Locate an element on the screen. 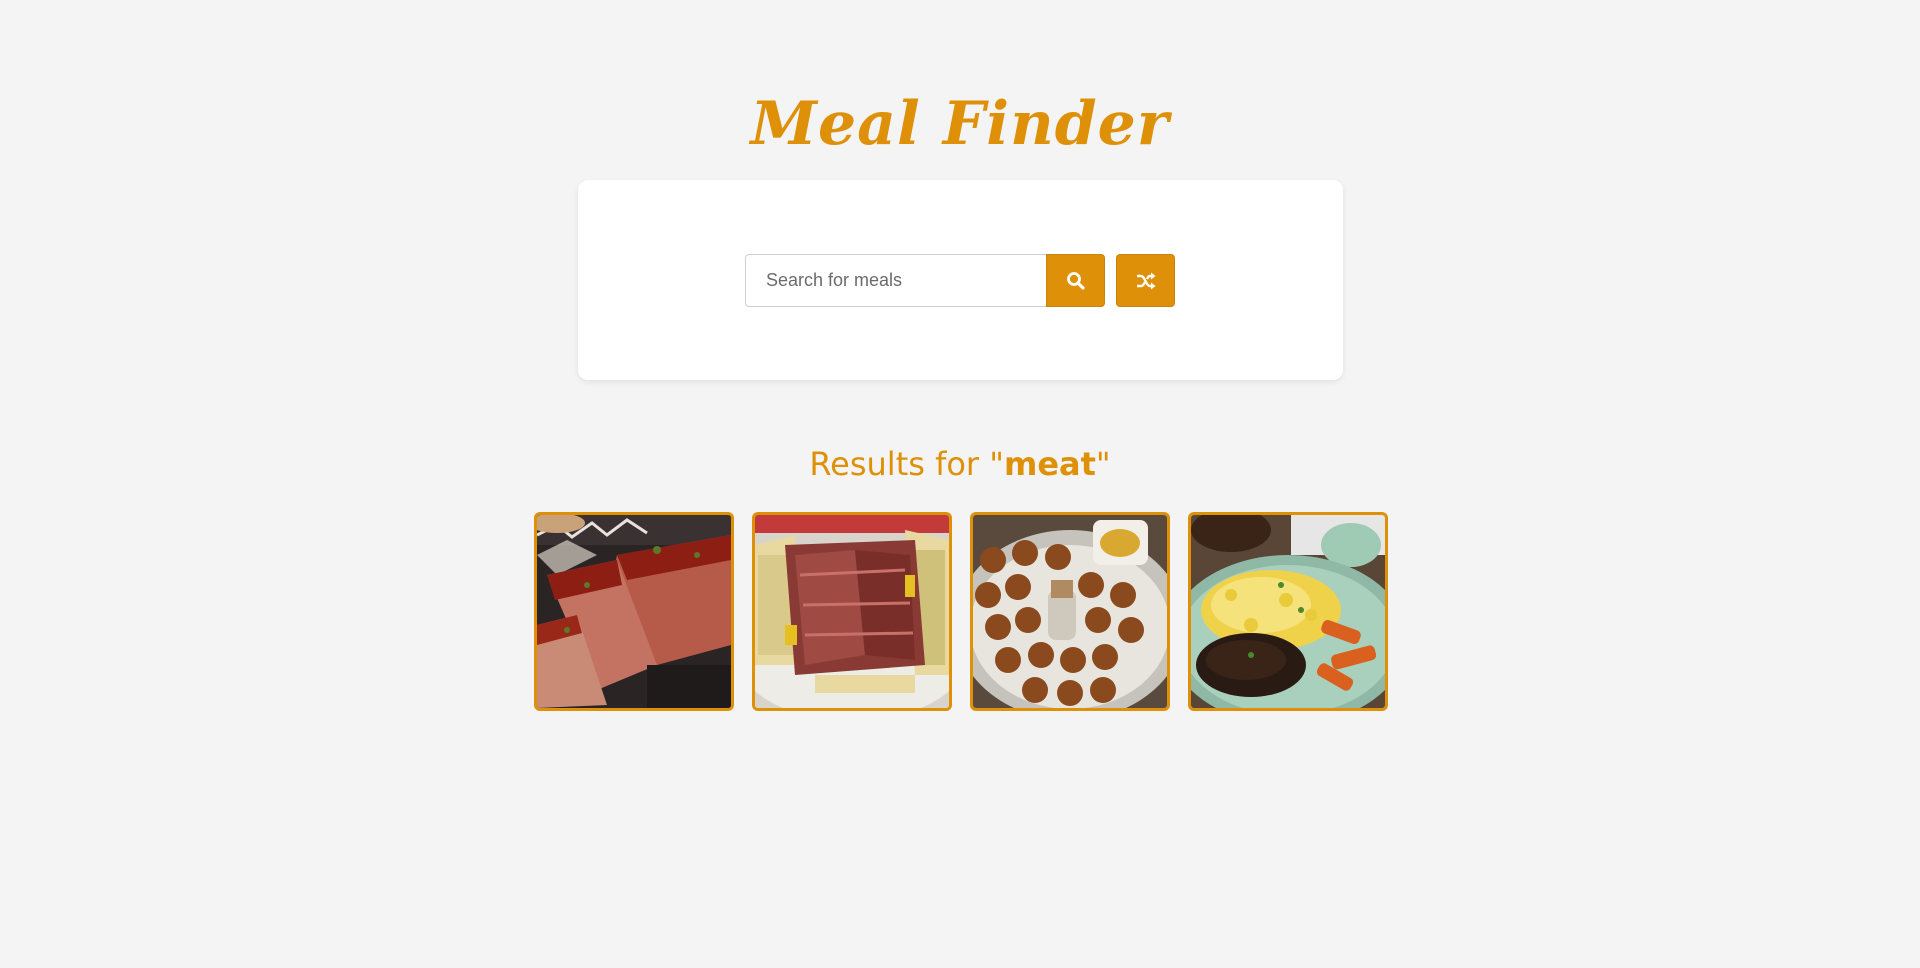 The width and height of the screenshot is (1920, 968). meatloaf-photo is located at coordinates (634, 611).